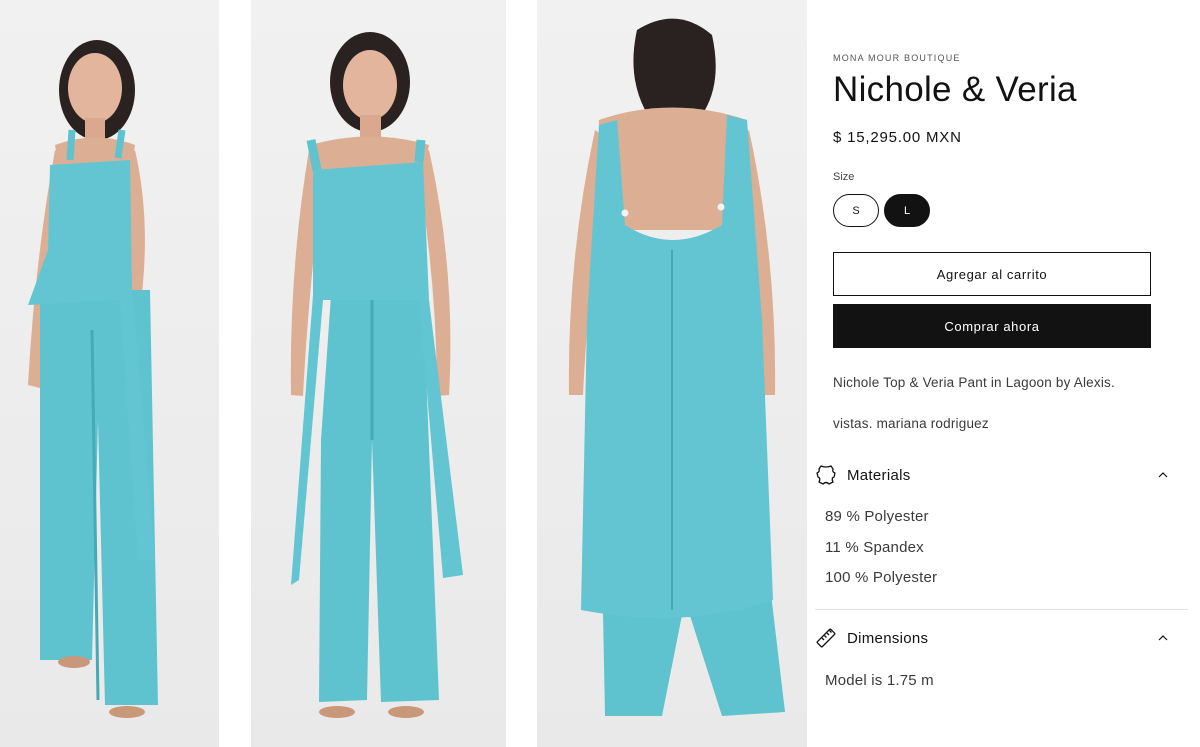 The image size is (1200, 747). What do you see at coordinates (844, 177) in the screenshot?
I see `size-label: Size` at bounding box center [844, 177].